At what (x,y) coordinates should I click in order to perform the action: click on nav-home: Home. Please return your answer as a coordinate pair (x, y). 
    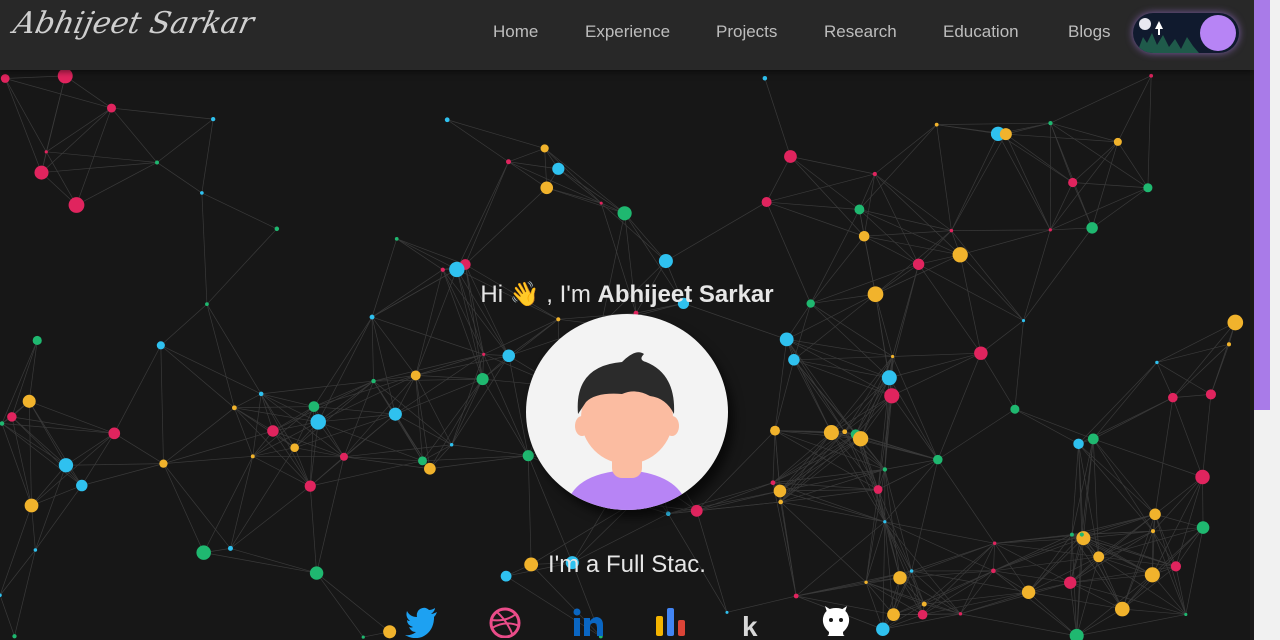
    Looking at the image, I should click on (515, 32).